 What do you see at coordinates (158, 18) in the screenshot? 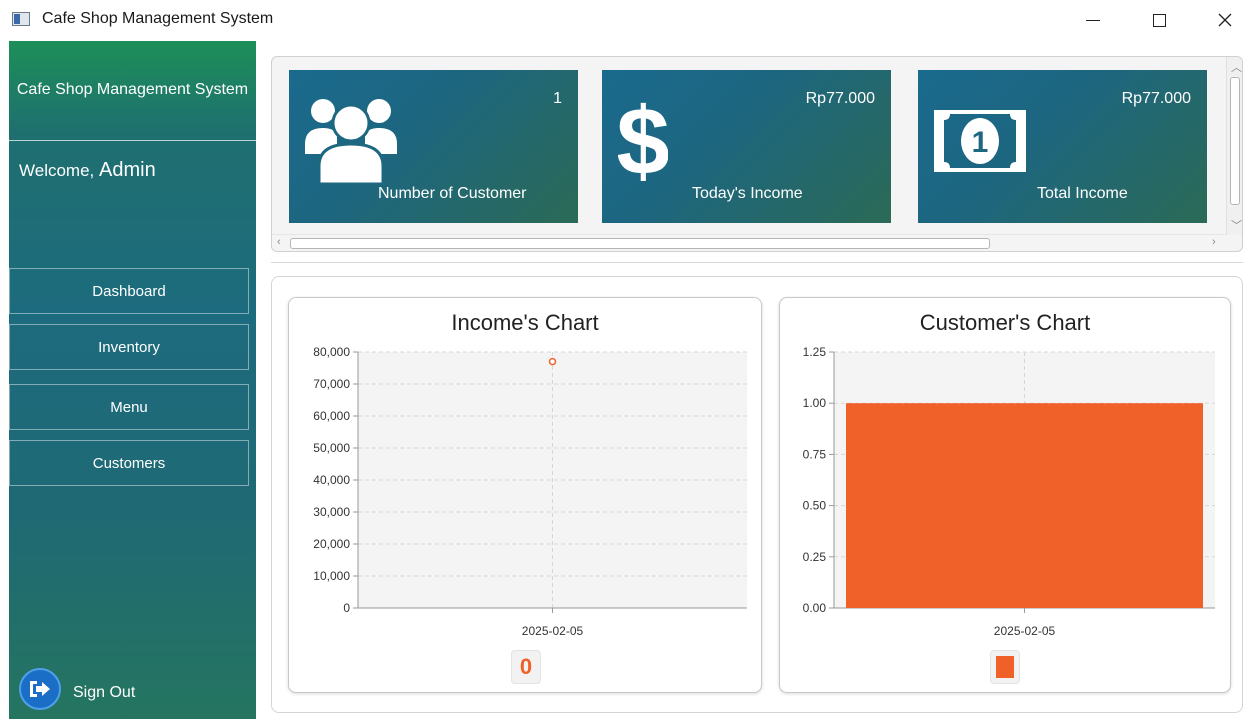
I see `window-title: Cafe Shop Management System` at bounding box center [158, 18].